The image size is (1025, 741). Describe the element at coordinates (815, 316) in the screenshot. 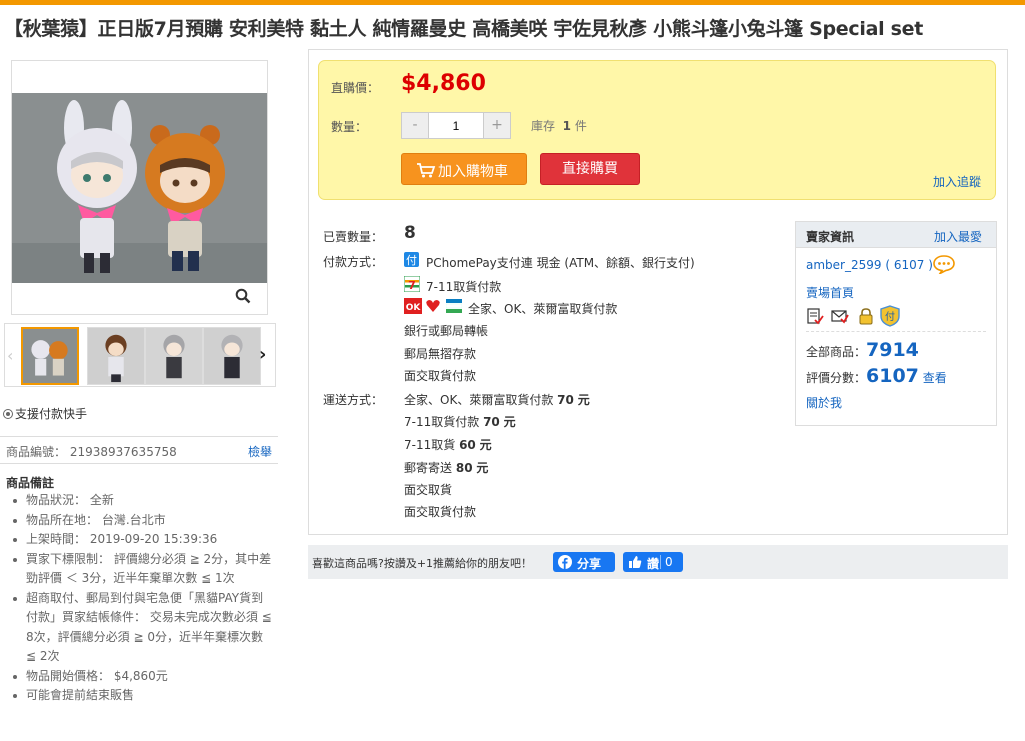

I see `document-verified-icon` at that location.